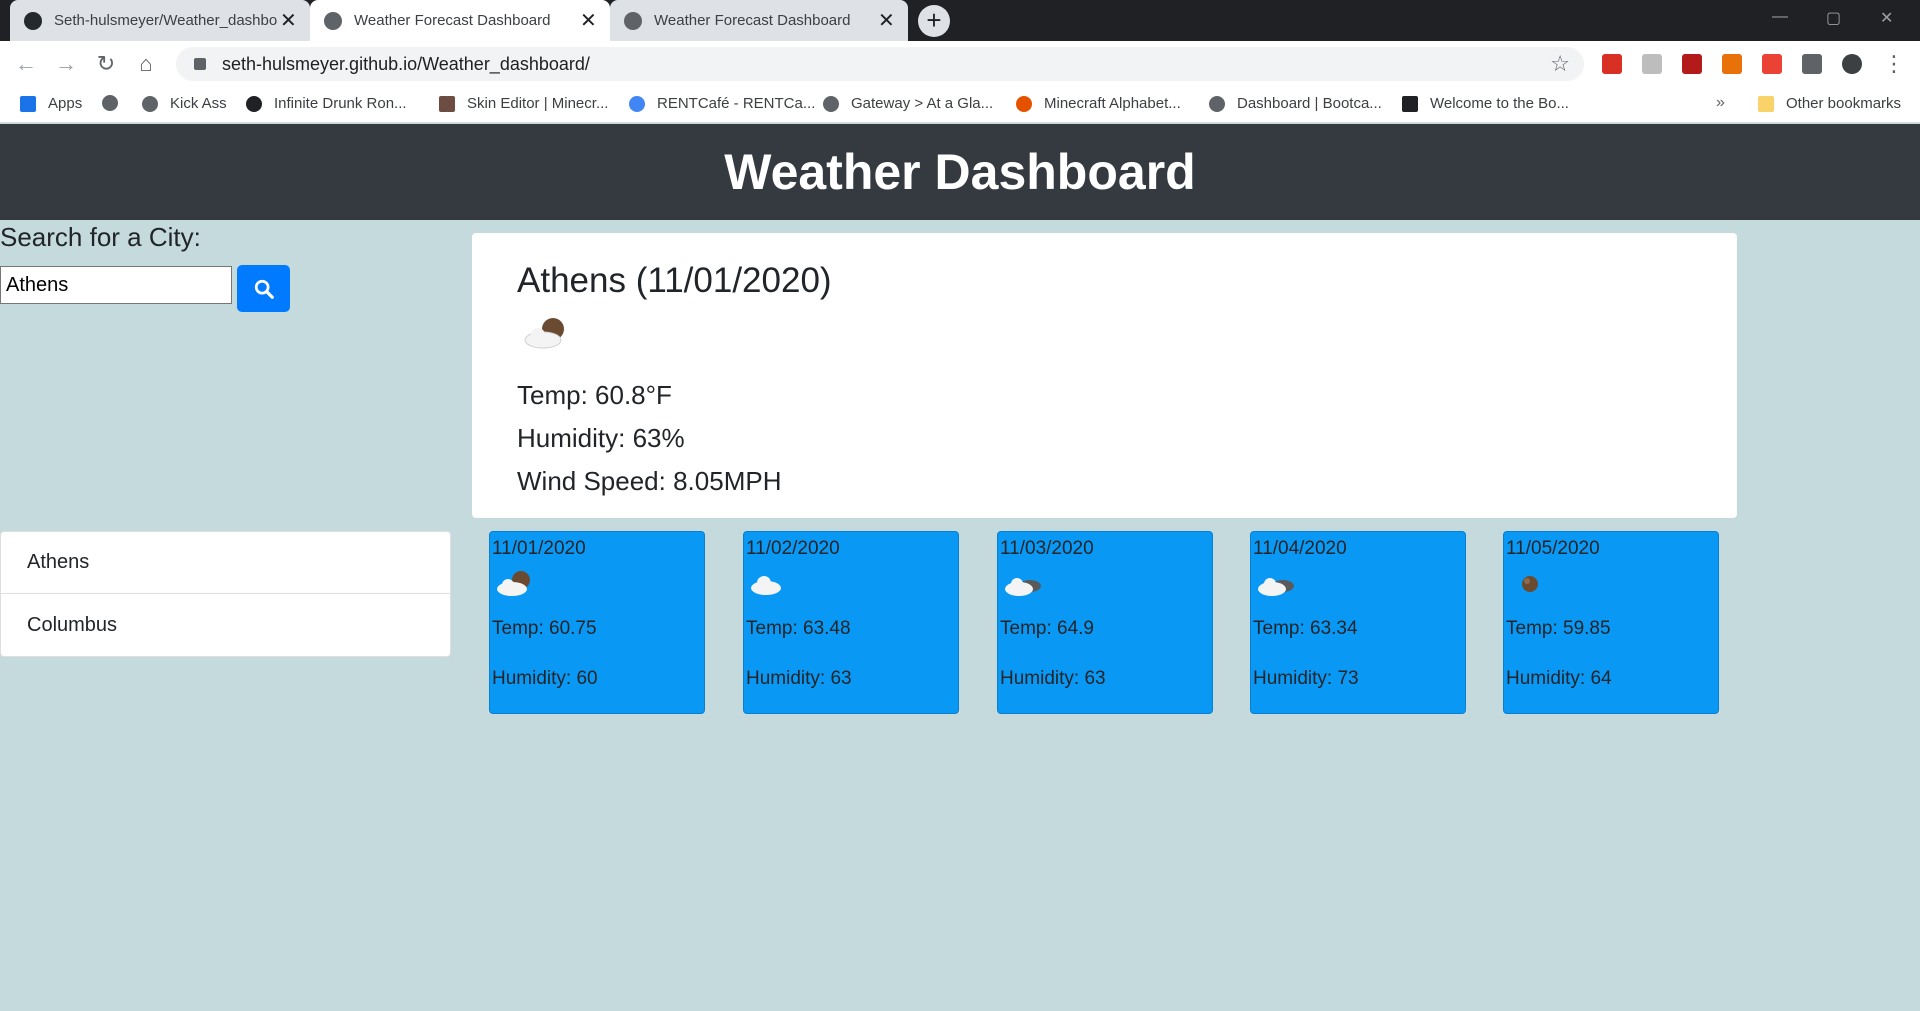 This screenshot has height=1011, width=1920. I want to click on forecast-card: 11/03/2020 Temp: 64.9 Humidity: 63, so click(1105, 622).